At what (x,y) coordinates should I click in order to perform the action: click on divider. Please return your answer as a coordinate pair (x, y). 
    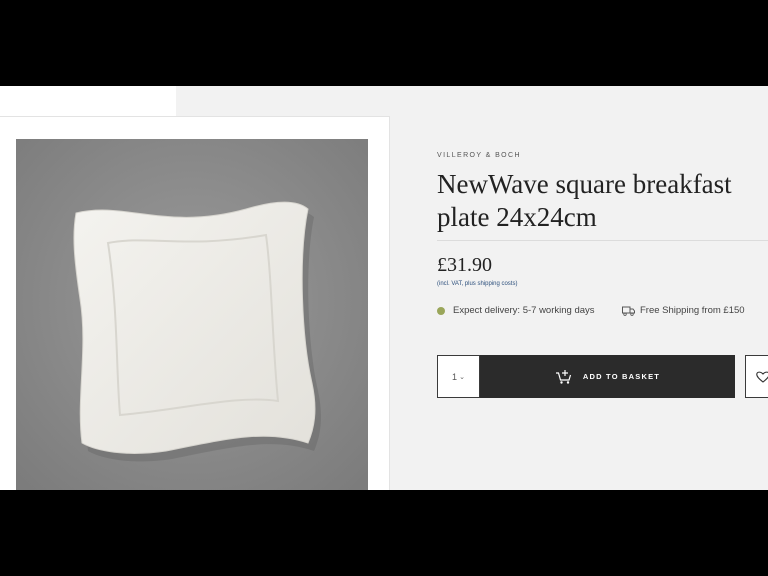
    Looking at the image, I should click on (602, 240).